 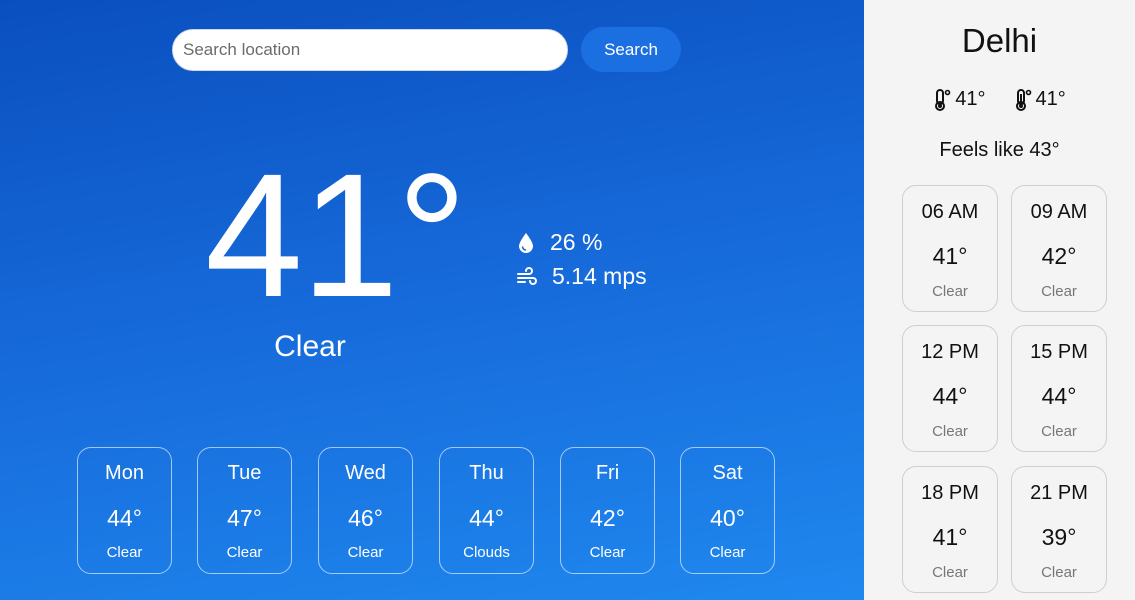 What do you see at coordinates (124, 473) in the screenshot?
I see `forecast-day: Mon` at bounding box center [124, 473].